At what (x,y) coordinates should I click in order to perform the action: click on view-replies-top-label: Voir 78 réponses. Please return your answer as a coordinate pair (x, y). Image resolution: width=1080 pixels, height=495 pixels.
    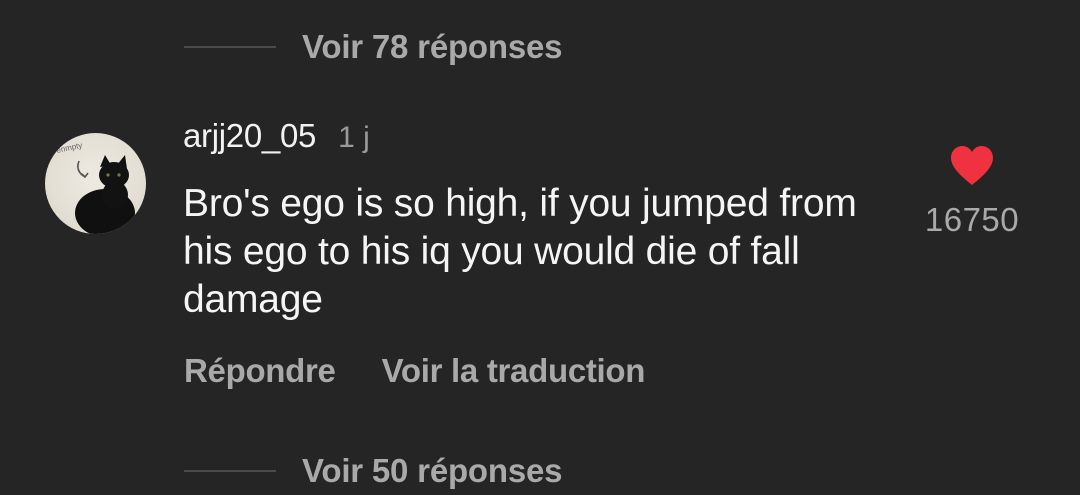
    Looking at the image, I should click on (432, 46).